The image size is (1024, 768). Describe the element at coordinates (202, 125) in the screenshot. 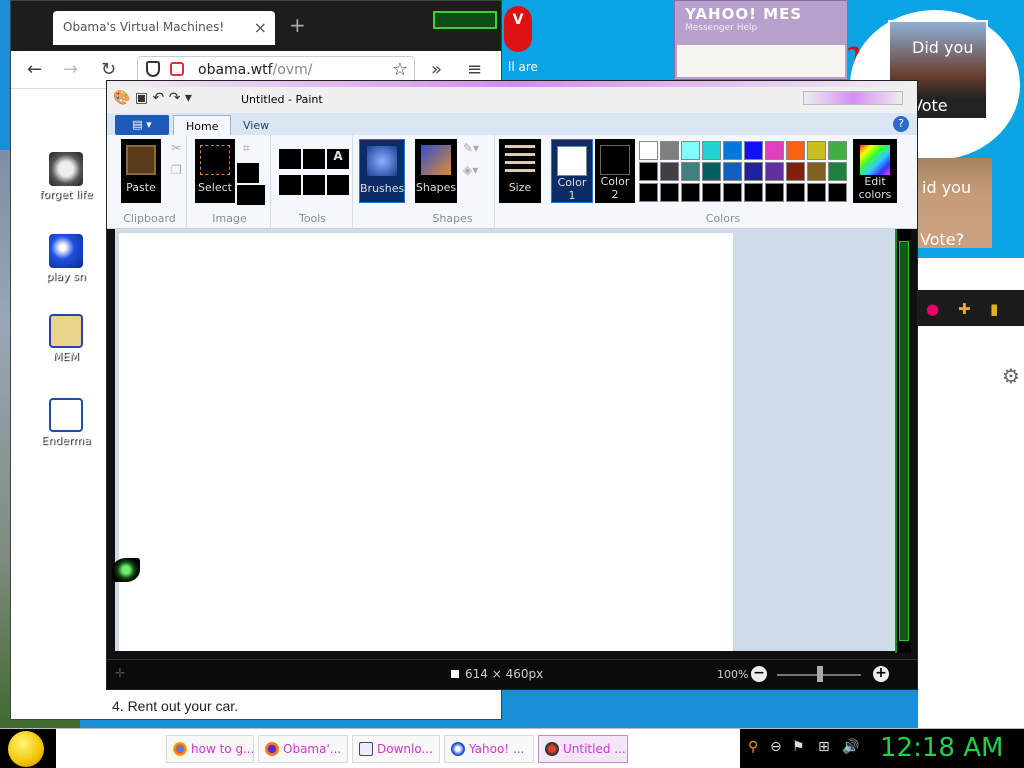

I see `tab-home: Home` at that location.